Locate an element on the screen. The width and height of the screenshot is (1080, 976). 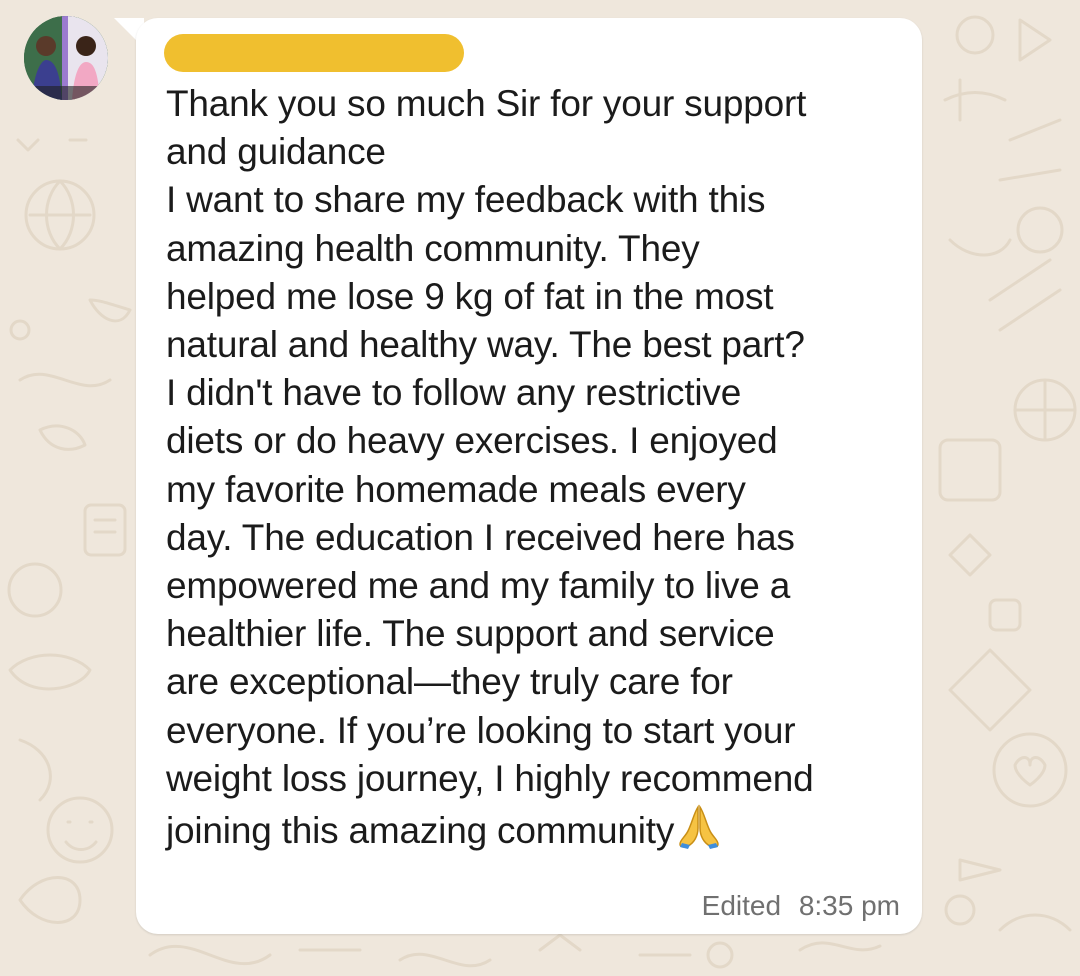
message-line: Thank you so much Sir for your support is located at coordinates (486, 103).